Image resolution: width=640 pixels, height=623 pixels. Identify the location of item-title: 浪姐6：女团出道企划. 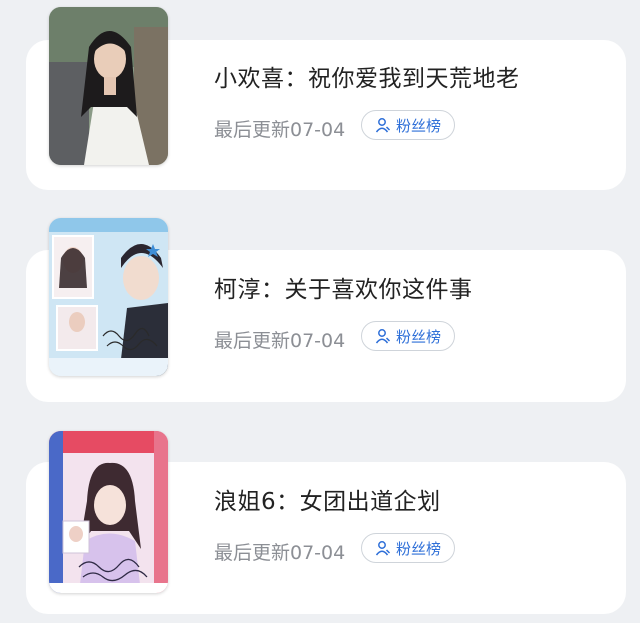
(327, 499).